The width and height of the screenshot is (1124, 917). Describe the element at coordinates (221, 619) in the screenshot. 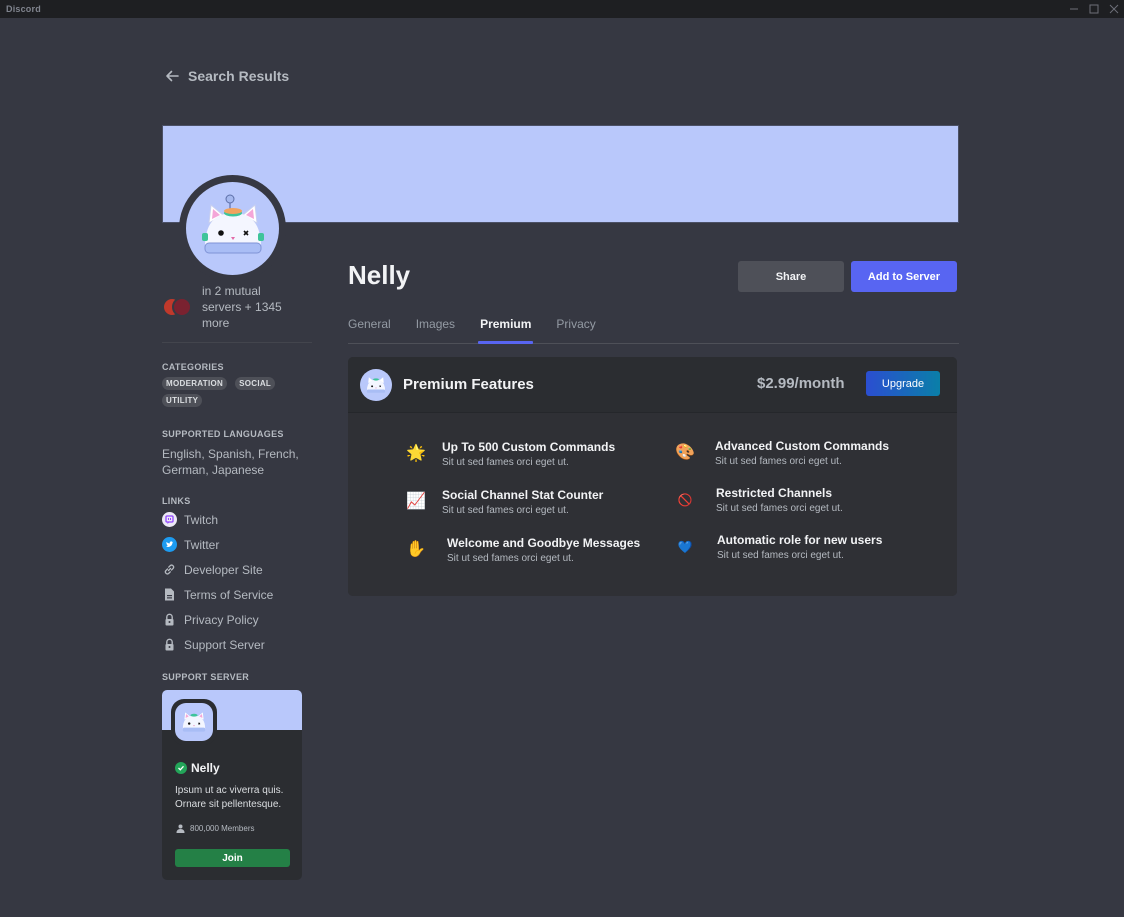

I see `link-label: Privacy Policy` at that location.